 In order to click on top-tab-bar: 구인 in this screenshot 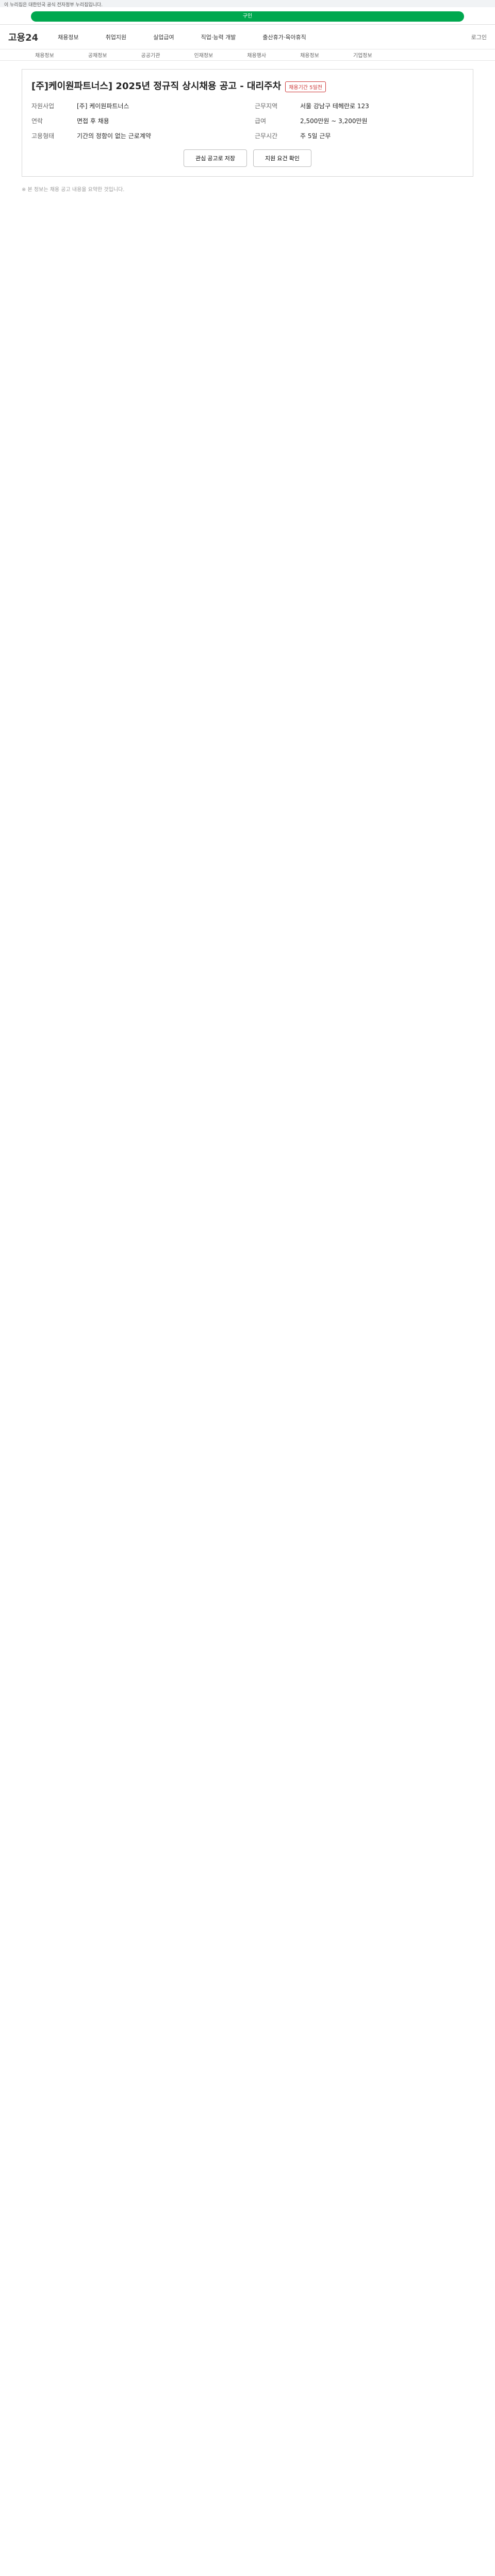, I will do `click(247, 16)`.